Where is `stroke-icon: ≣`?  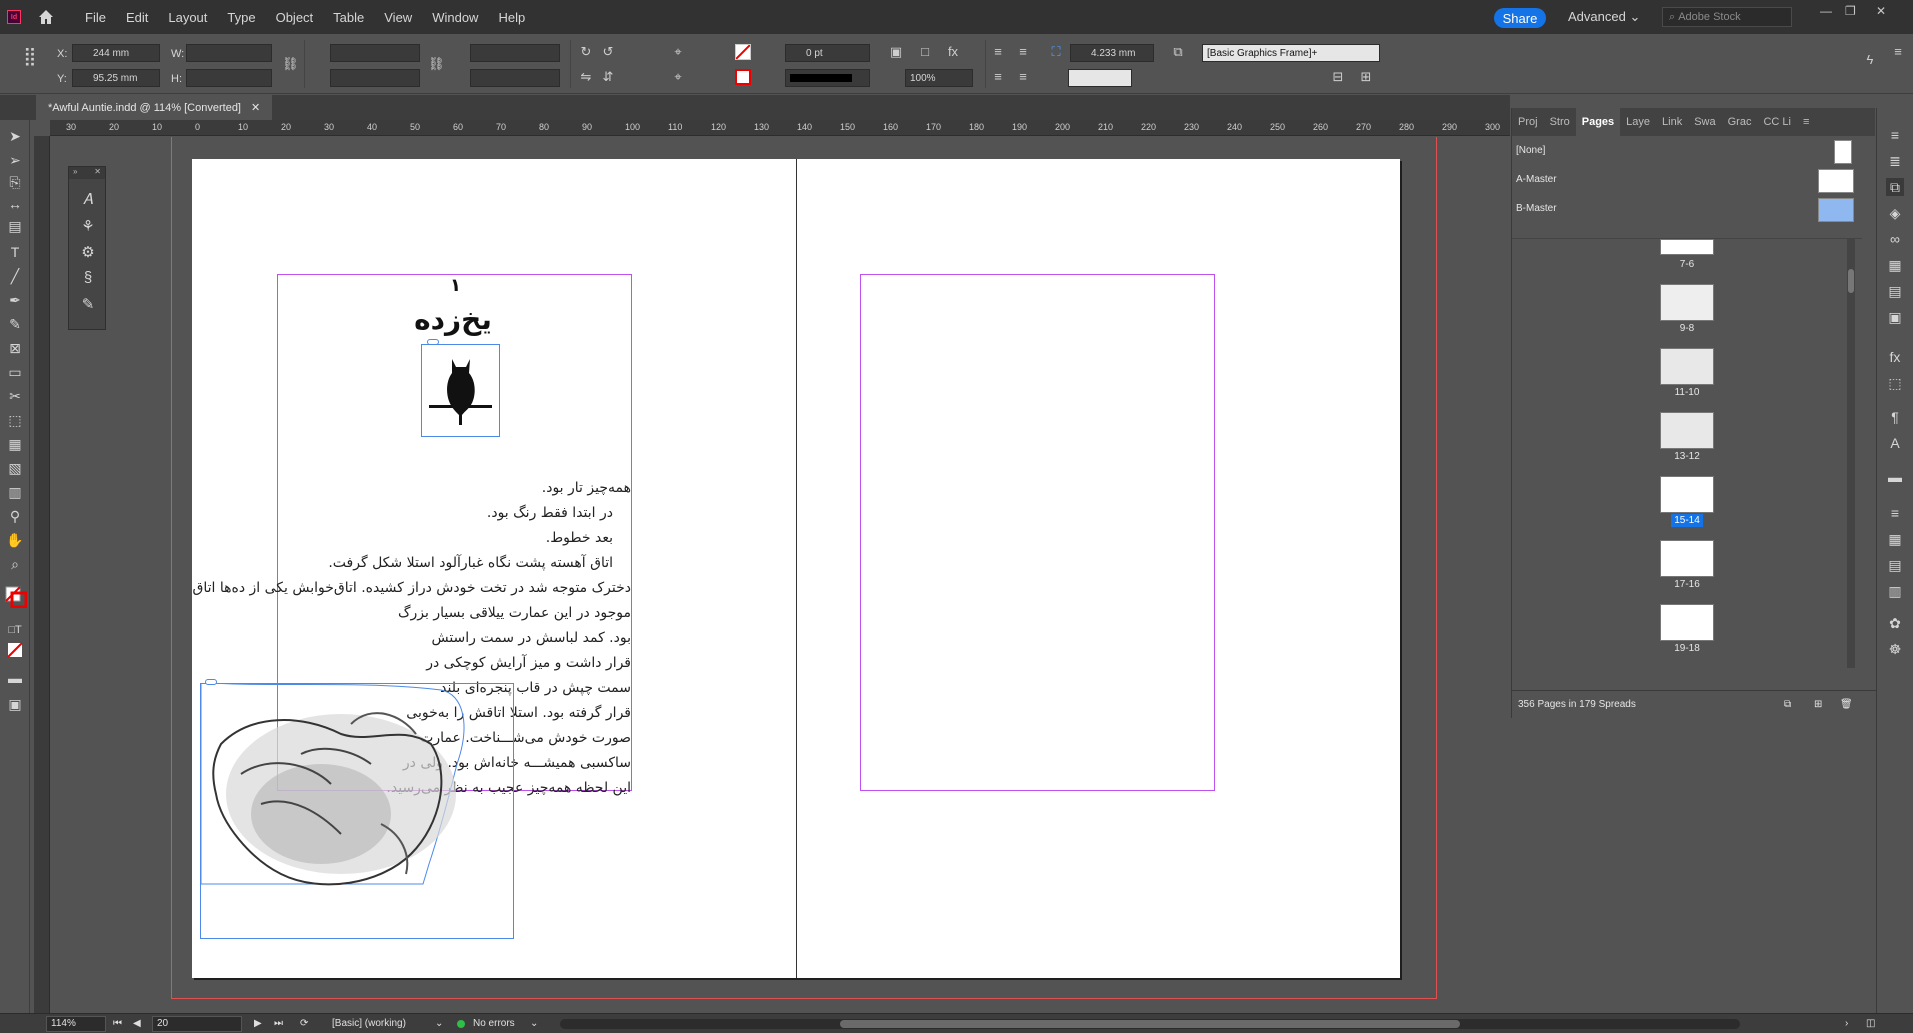
stroke-icon: ≣ is located at coordinates (1895, 161).